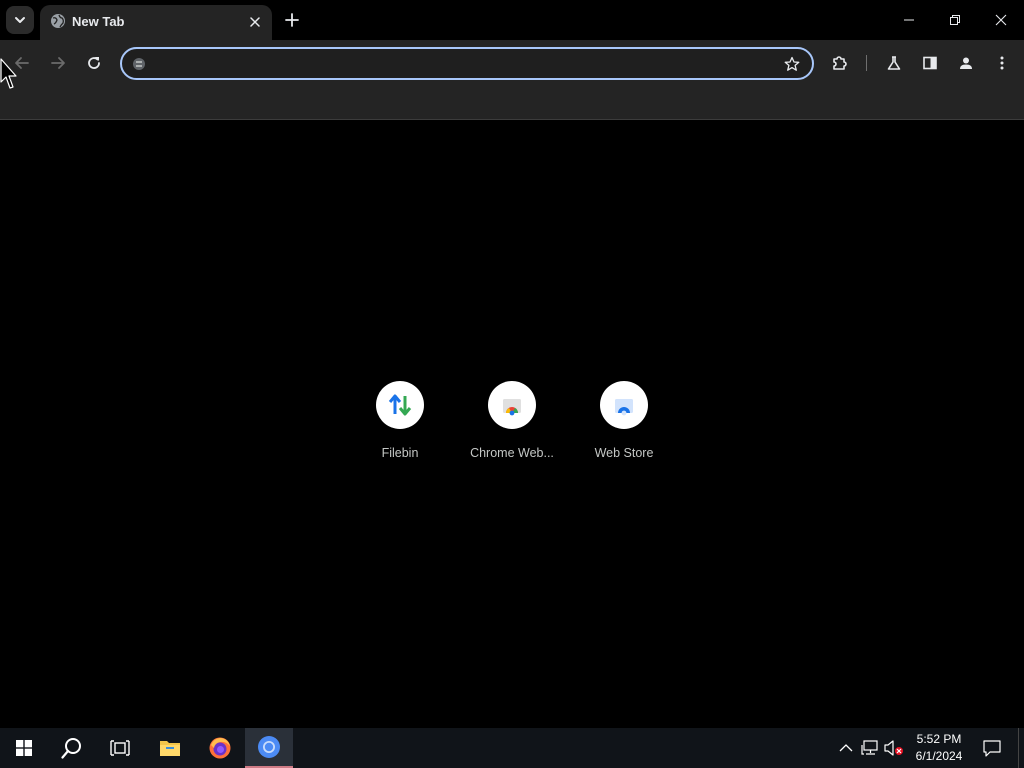 The image size is (1024, 768). Describe the element at coordinates (939, 756) in the screenshot. I see `clock-date: 6/1/2024` at that location.